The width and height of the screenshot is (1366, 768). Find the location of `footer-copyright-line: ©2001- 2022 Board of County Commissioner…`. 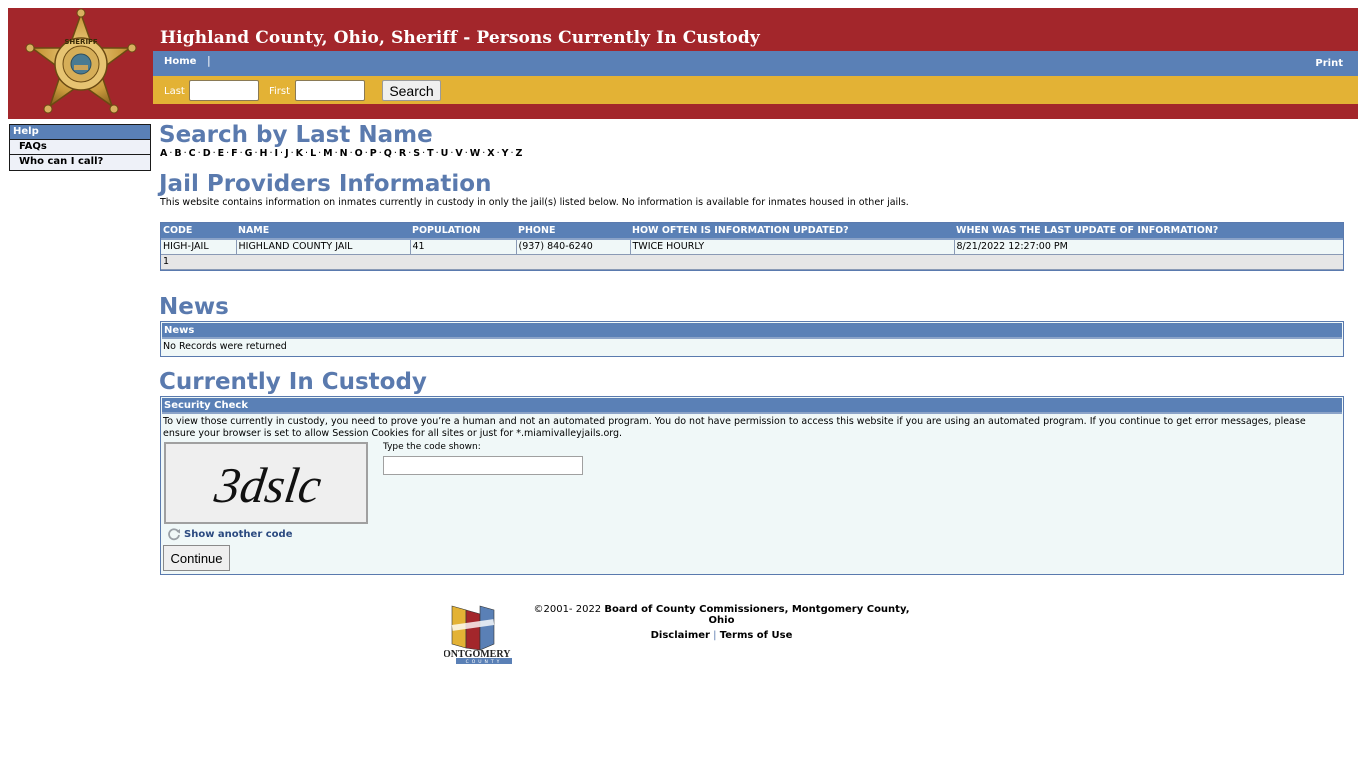

footer-copyright-line: ©2001- 2022 Board of County Commissioner… is located at coordinates (721, 615).